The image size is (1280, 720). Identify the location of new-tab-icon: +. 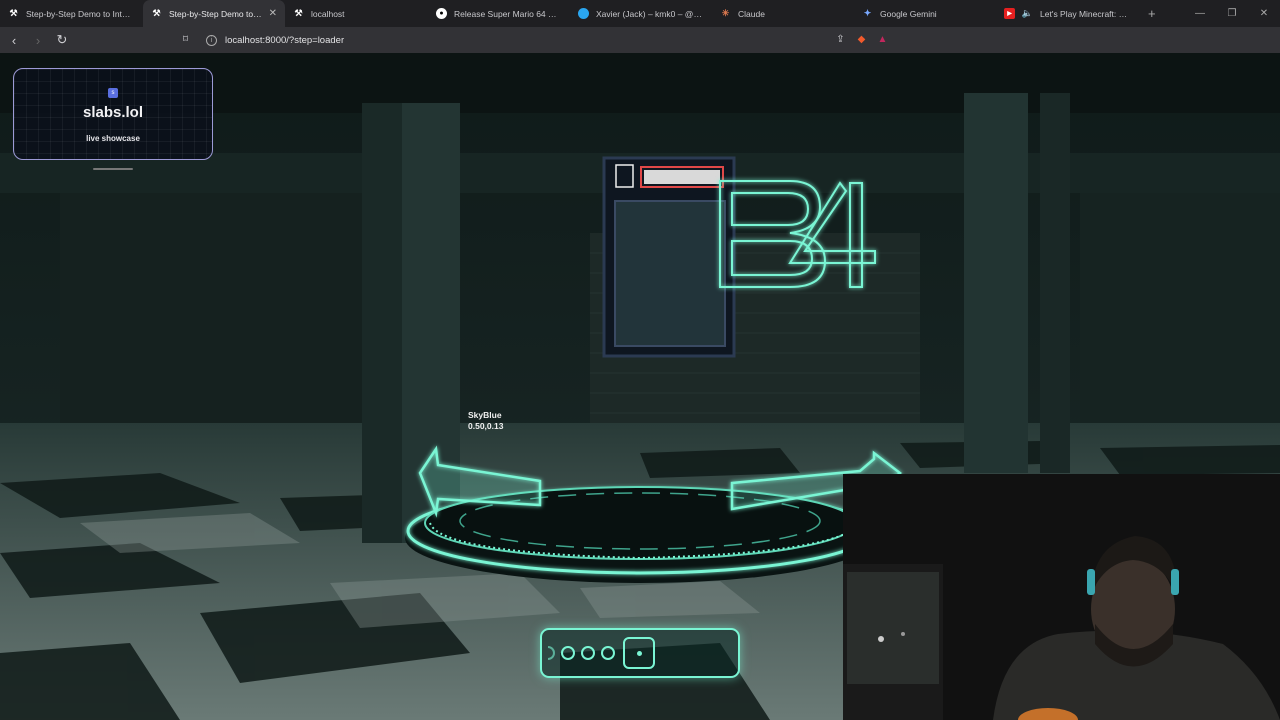
(1152, 13).